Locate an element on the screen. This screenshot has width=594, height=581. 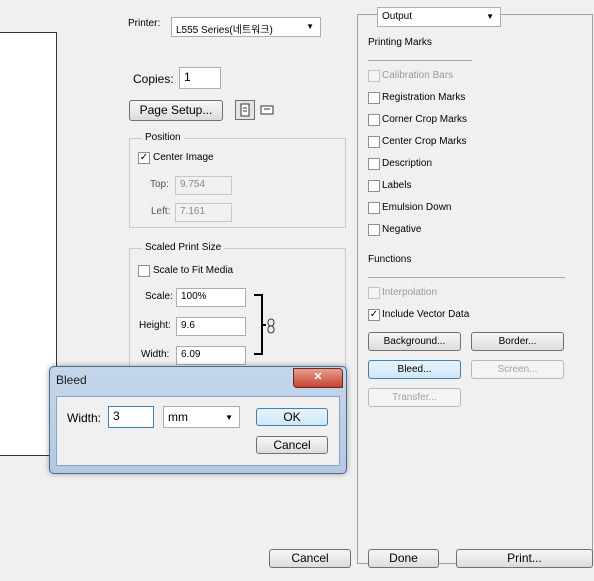
registration-marks-label: Registration Marks is located at coordinates (424, 97).